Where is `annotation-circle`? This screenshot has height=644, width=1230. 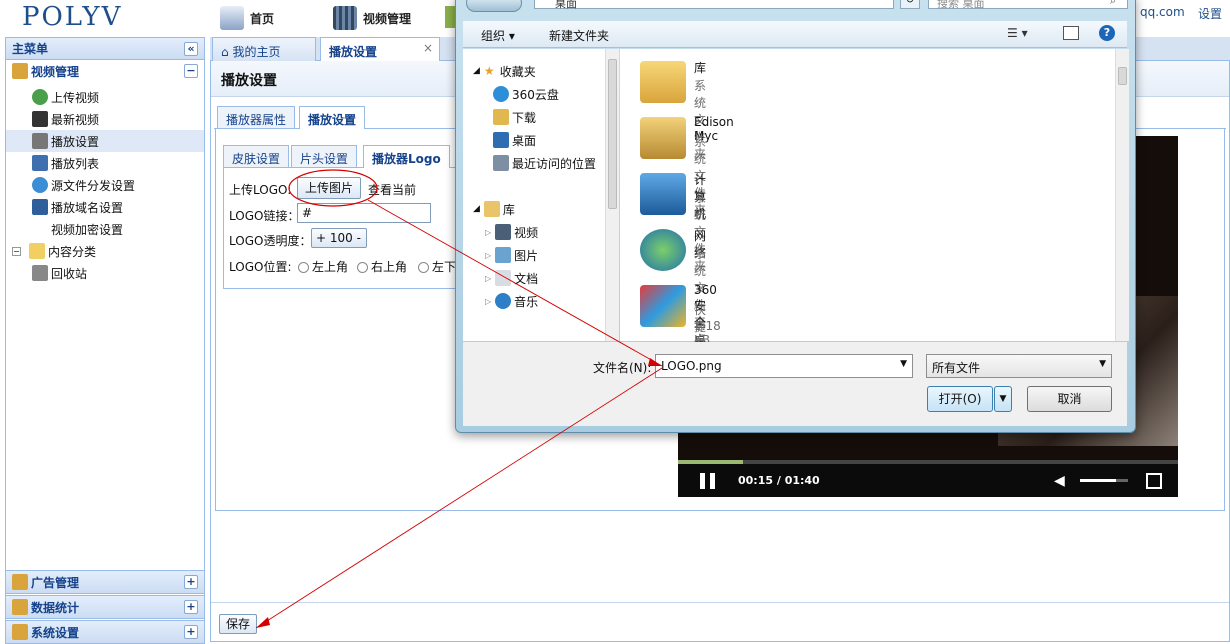 annotation-circle is located at coordinates (333, 188).